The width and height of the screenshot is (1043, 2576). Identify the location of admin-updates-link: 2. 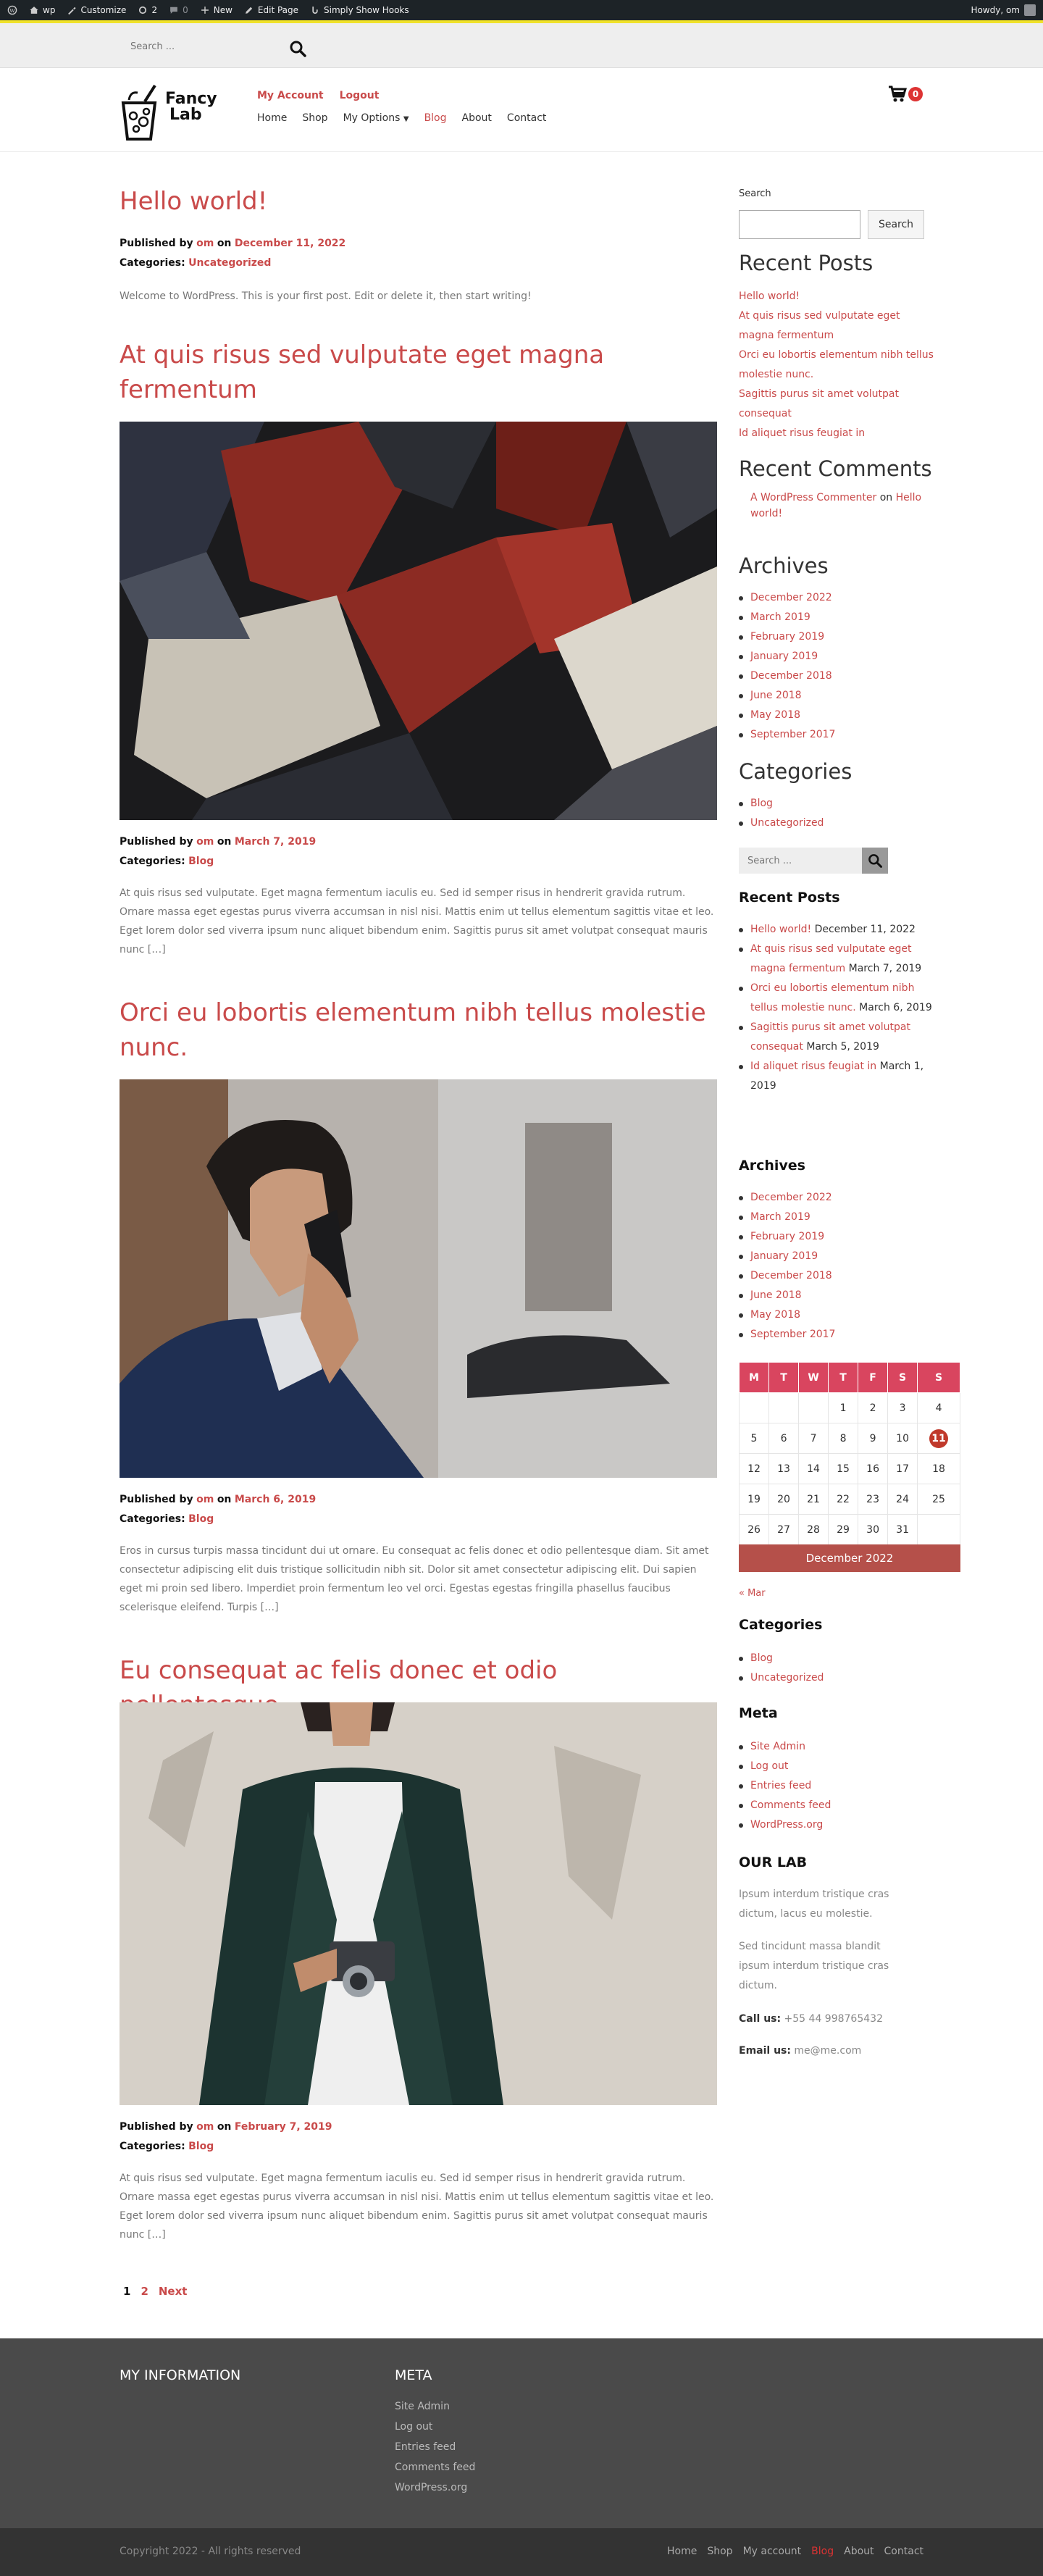
(147, 10).